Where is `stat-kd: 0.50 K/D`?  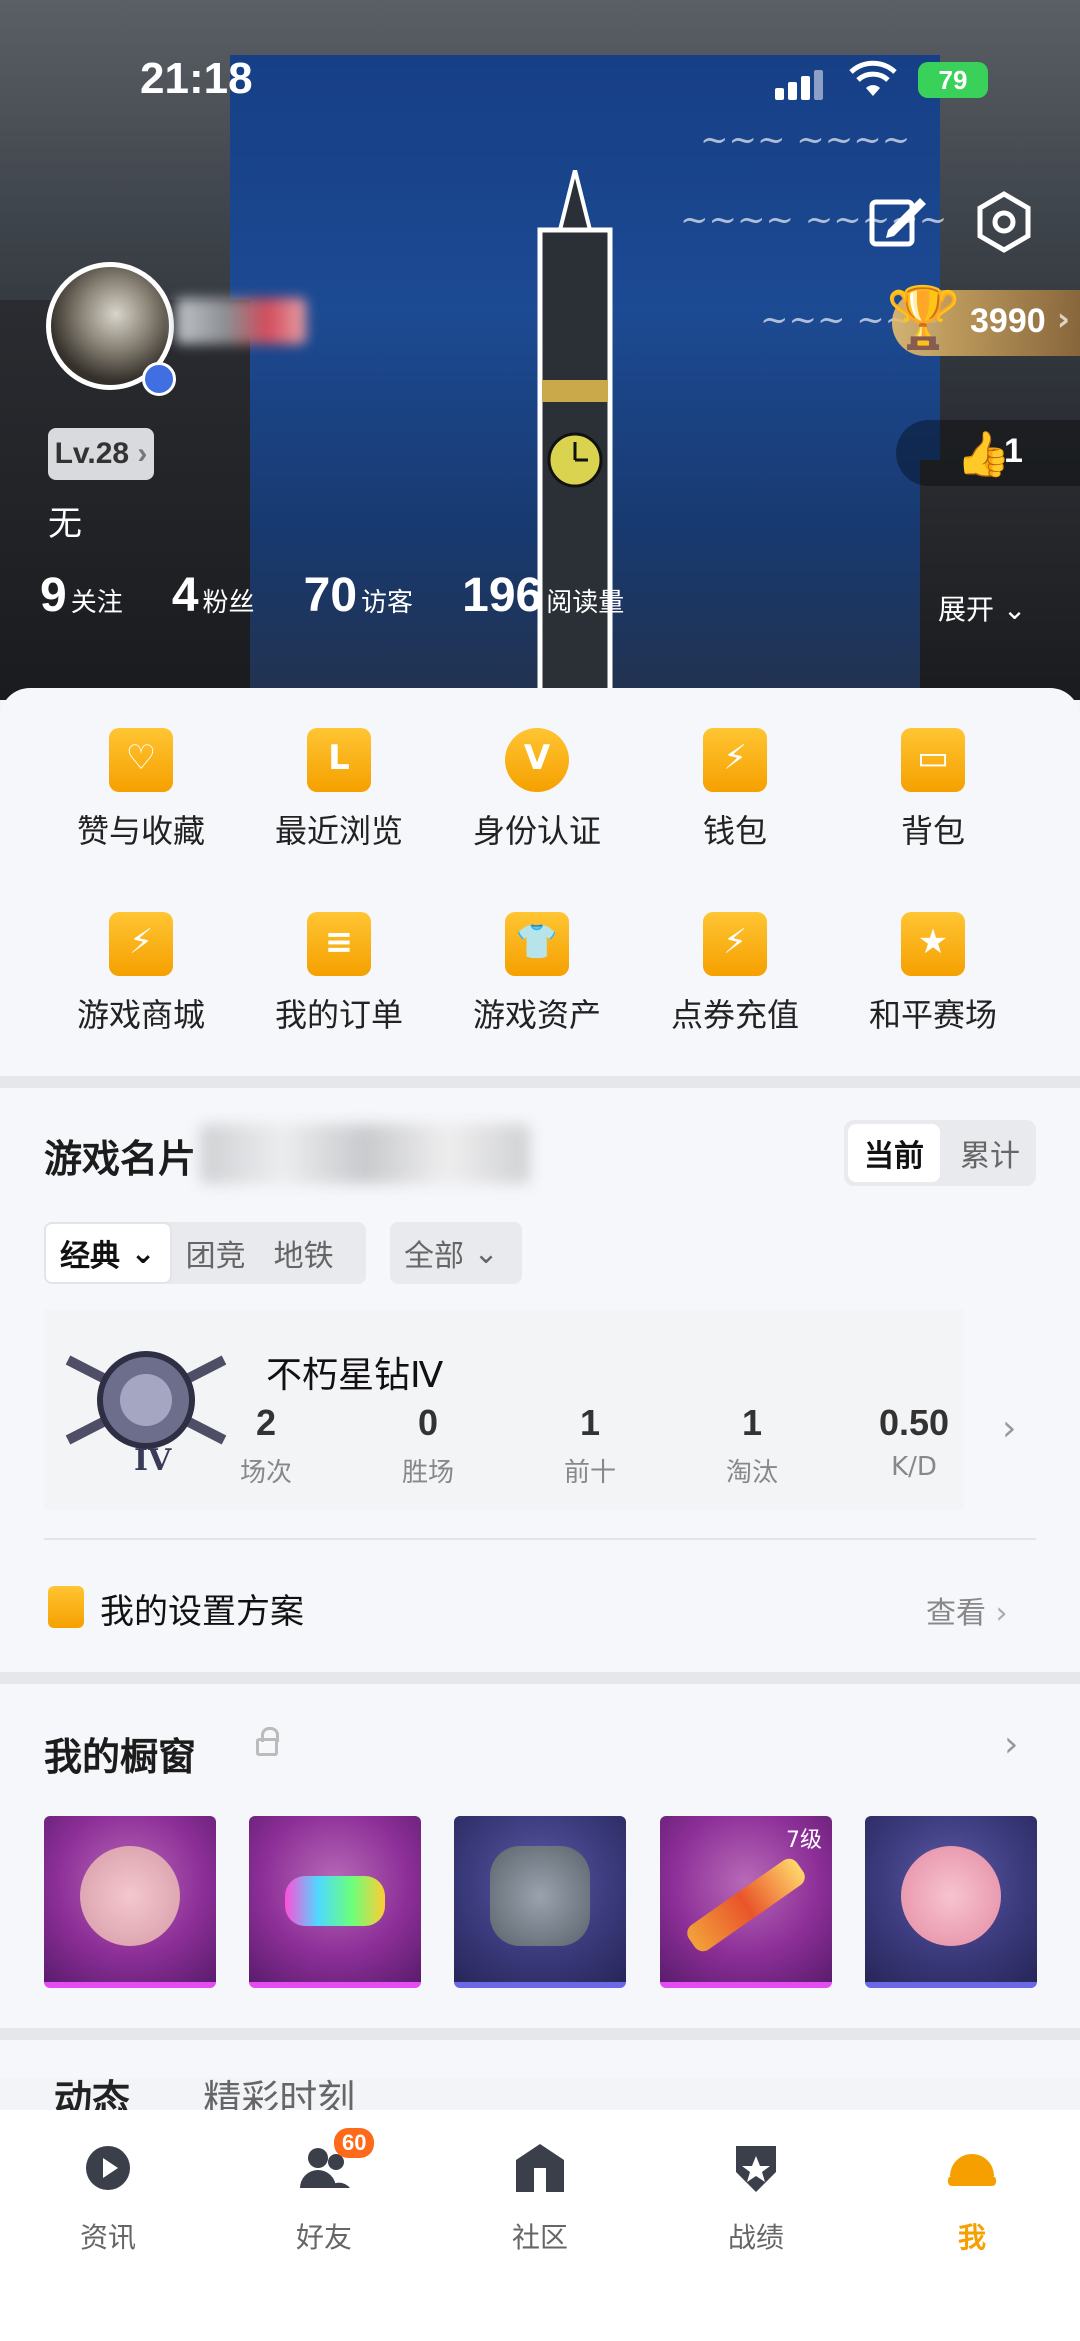
stat-kd: 0.50 K/D is located at coordinates (914, 1442).